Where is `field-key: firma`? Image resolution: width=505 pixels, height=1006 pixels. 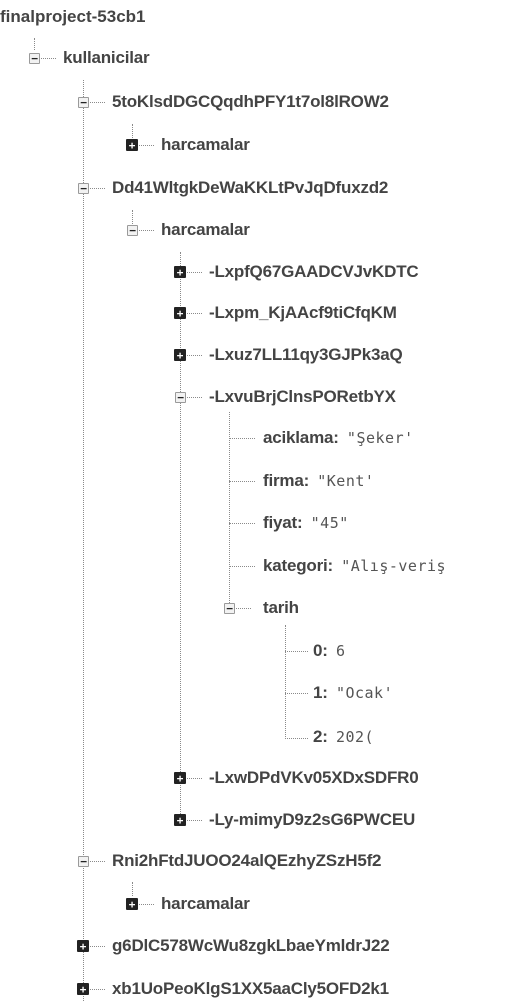 field-key: firma is located at coordinates (283, 480).